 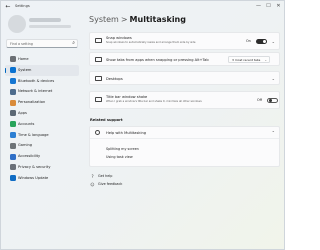 I want to click on avatar, so click(x=17, y=24).